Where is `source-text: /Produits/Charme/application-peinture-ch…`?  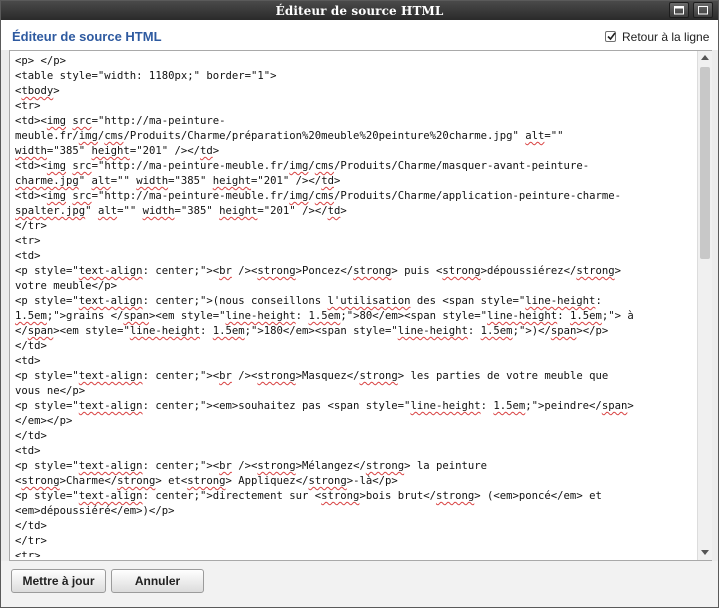
source-text: /Produits/Charme/application-peinture-ch… is located at coordinates (477, 196).